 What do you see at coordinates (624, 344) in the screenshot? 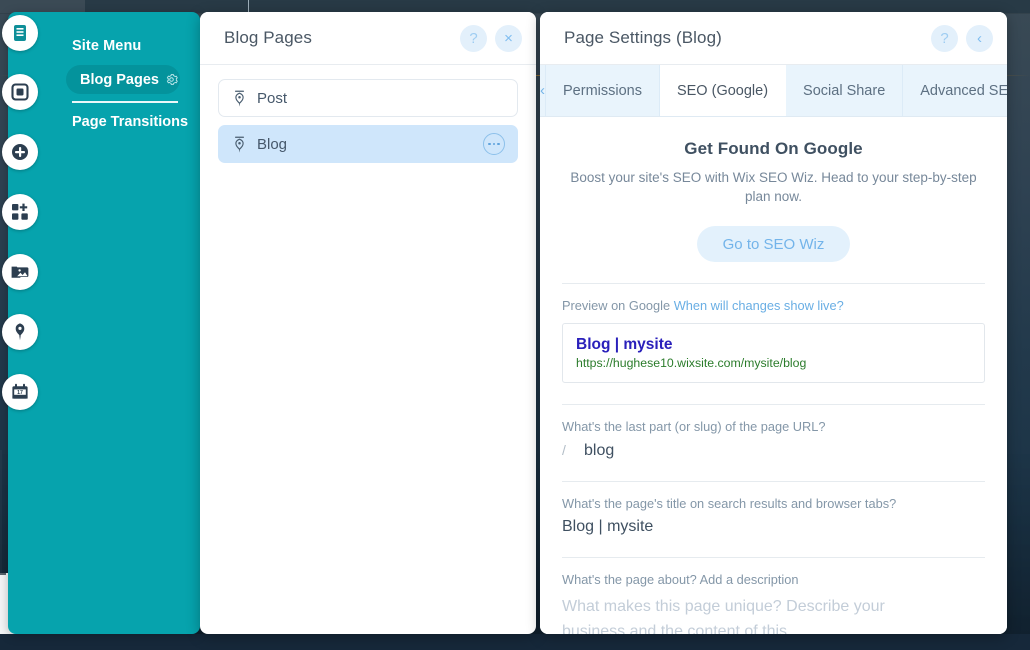
I see `google-result-title: Blog | mysite` at bounding box center [624, 344].